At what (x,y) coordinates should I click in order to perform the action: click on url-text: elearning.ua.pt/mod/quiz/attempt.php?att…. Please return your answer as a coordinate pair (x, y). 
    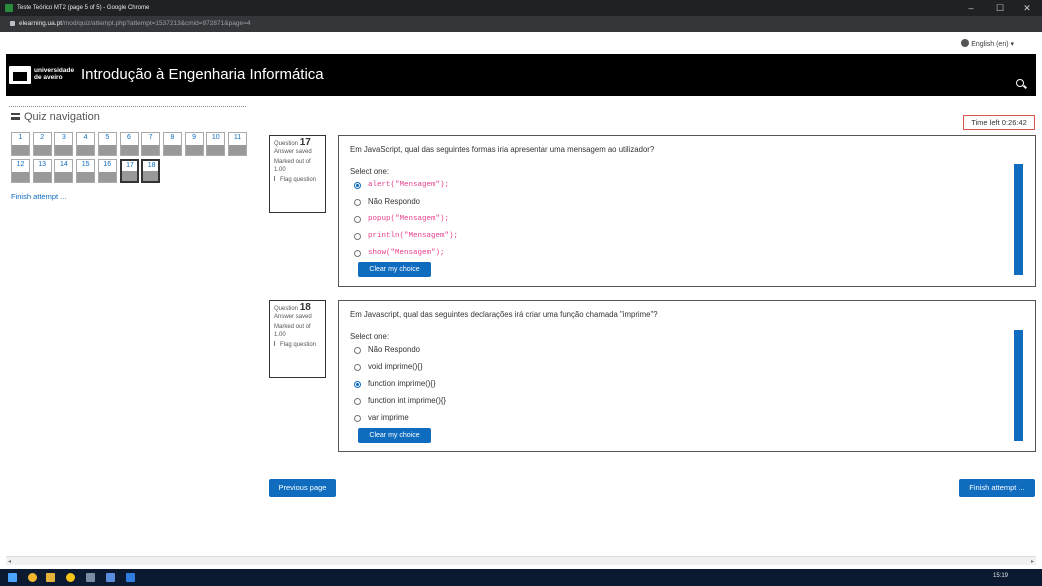
    Looking at the image, I should click on (134, 24).